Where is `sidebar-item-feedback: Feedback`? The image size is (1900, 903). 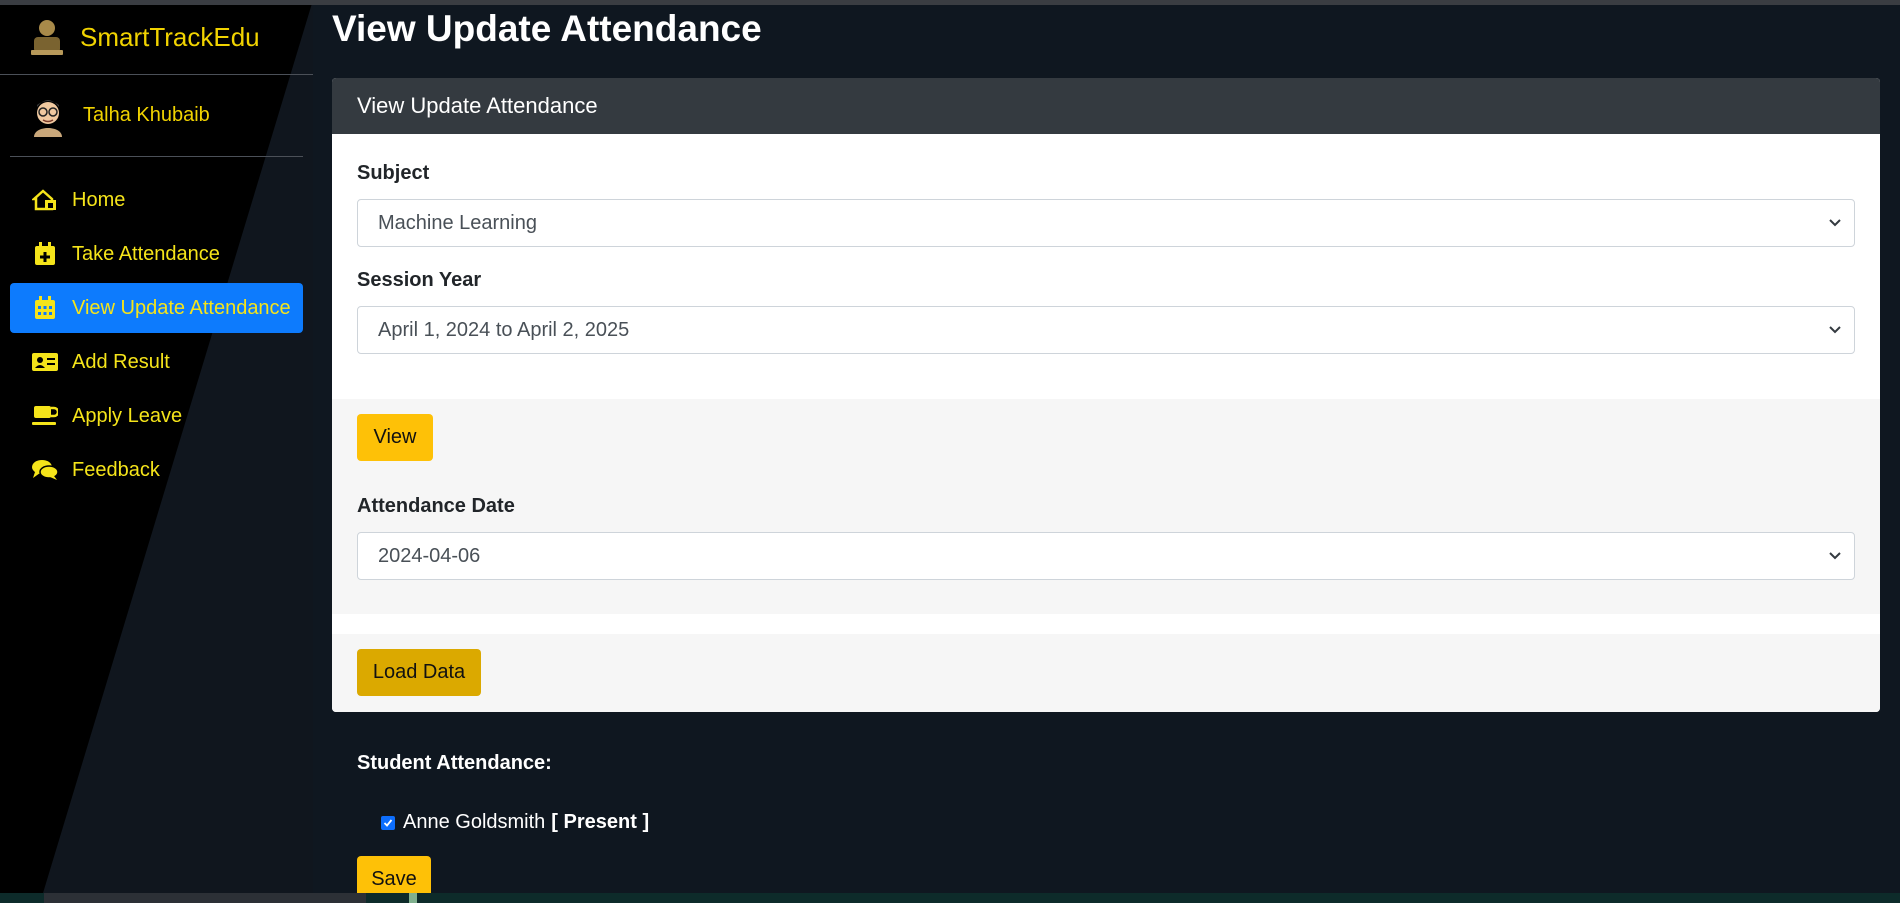 sidebar-item-feedback: Feedback is located at coordinates (156, 470).